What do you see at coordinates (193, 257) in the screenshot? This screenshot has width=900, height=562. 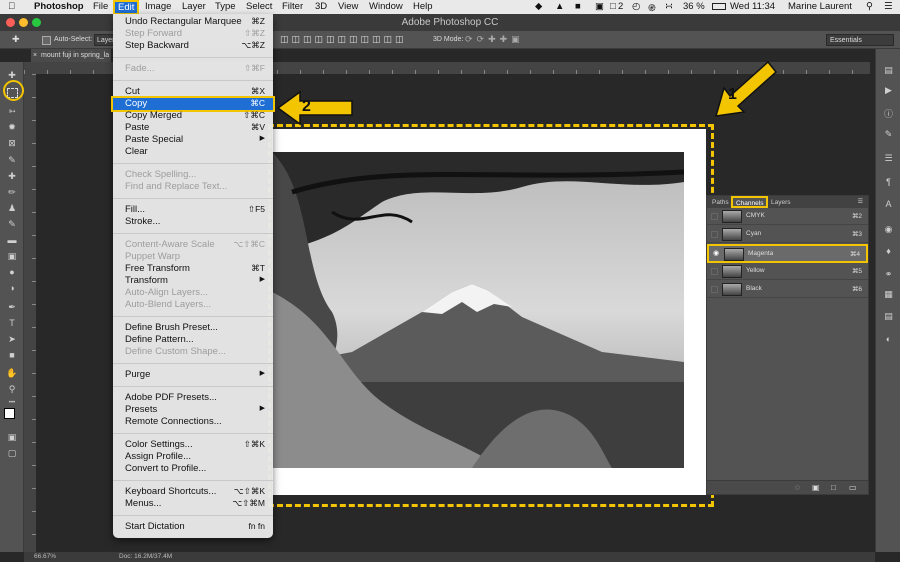 I see `menu-item-puppet-warp: Puppet Warp` at bounding box center [193, 257].